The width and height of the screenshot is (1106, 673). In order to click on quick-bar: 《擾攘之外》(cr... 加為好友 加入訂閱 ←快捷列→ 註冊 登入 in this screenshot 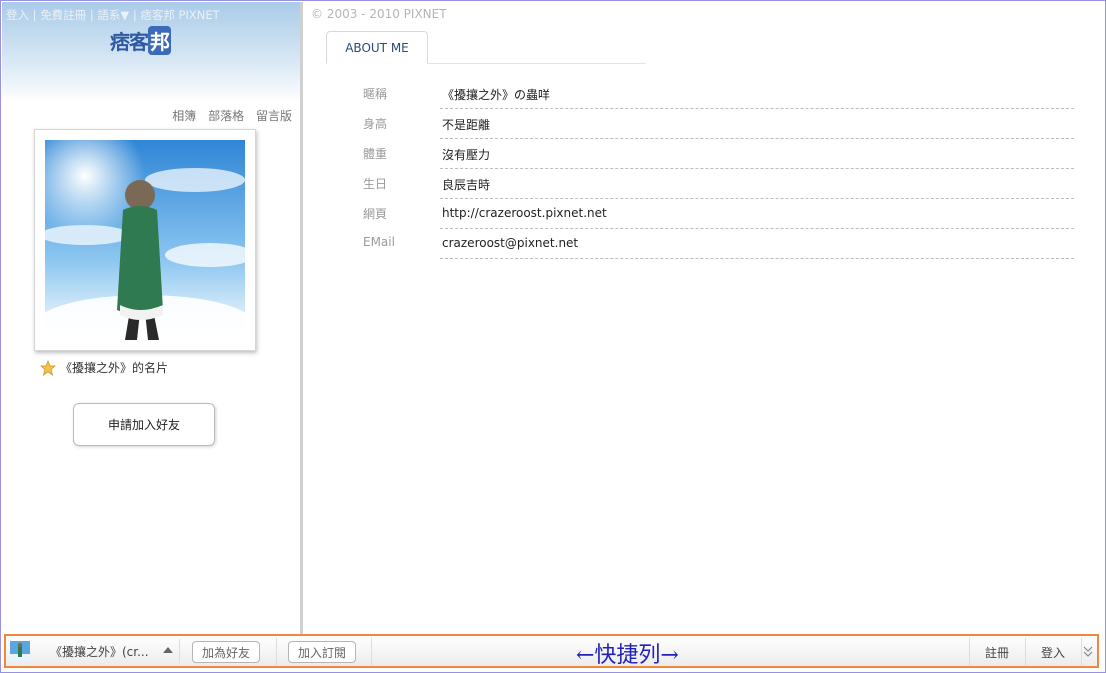, I will do `click(551, 651)`.